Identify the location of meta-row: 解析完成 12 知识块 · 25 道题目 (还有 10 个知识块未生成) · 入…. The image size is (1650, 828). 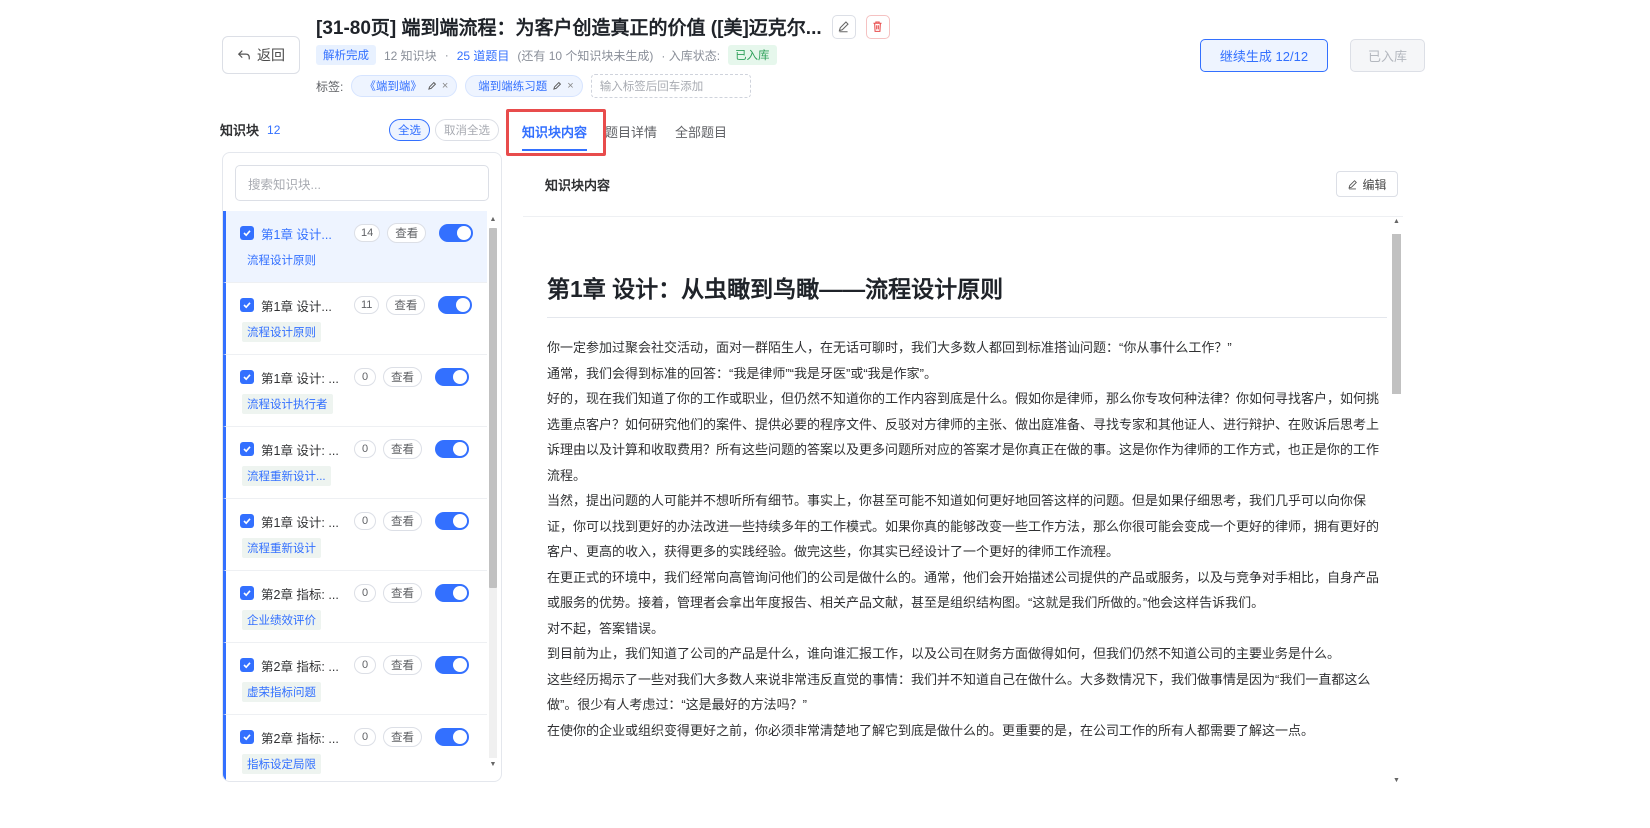
(546, 55).